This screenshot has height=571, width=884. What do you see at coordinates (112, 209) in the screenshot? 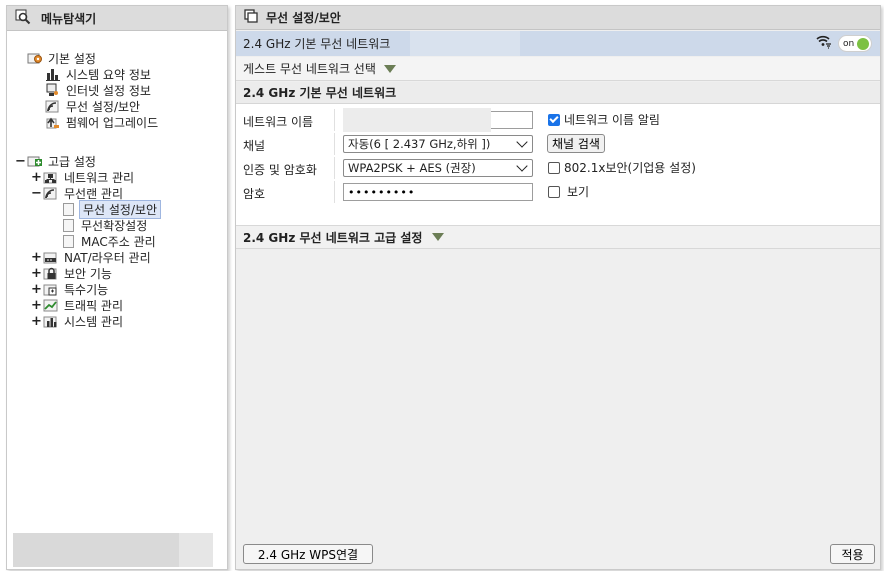
I see `tree-item-wireless-security-selected: 무선 설정/보안` at bounding box center [112, 209].